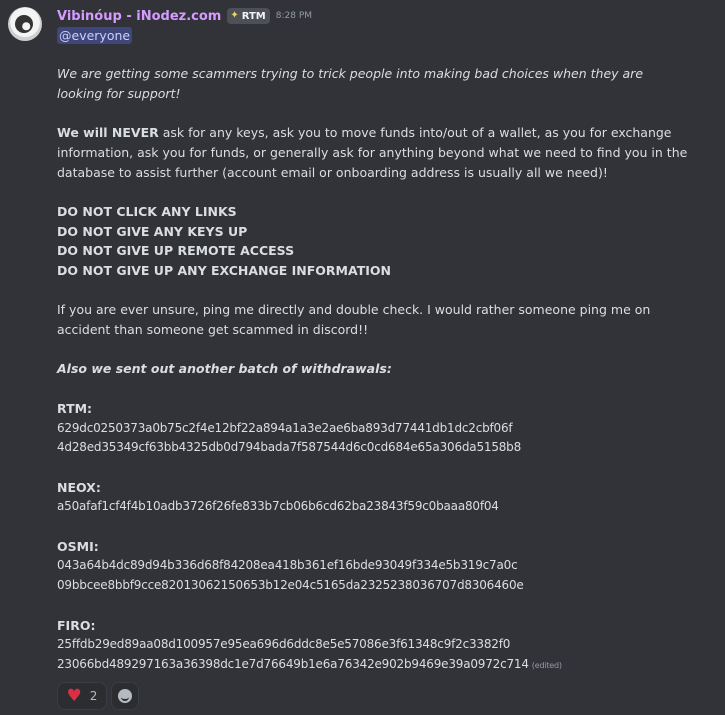 This screenshot has width=725, height=715. What do you see at coordinates (234, 15) in the screenshot?
I see `sparkle-icon: ✦` at bounding box center [234, 15].